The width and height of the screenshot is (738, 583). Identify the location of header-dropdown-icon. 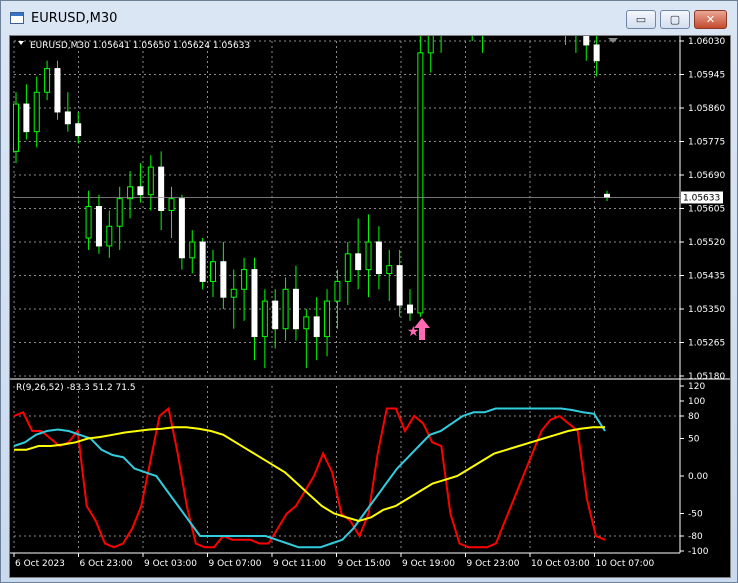
(21, 43).